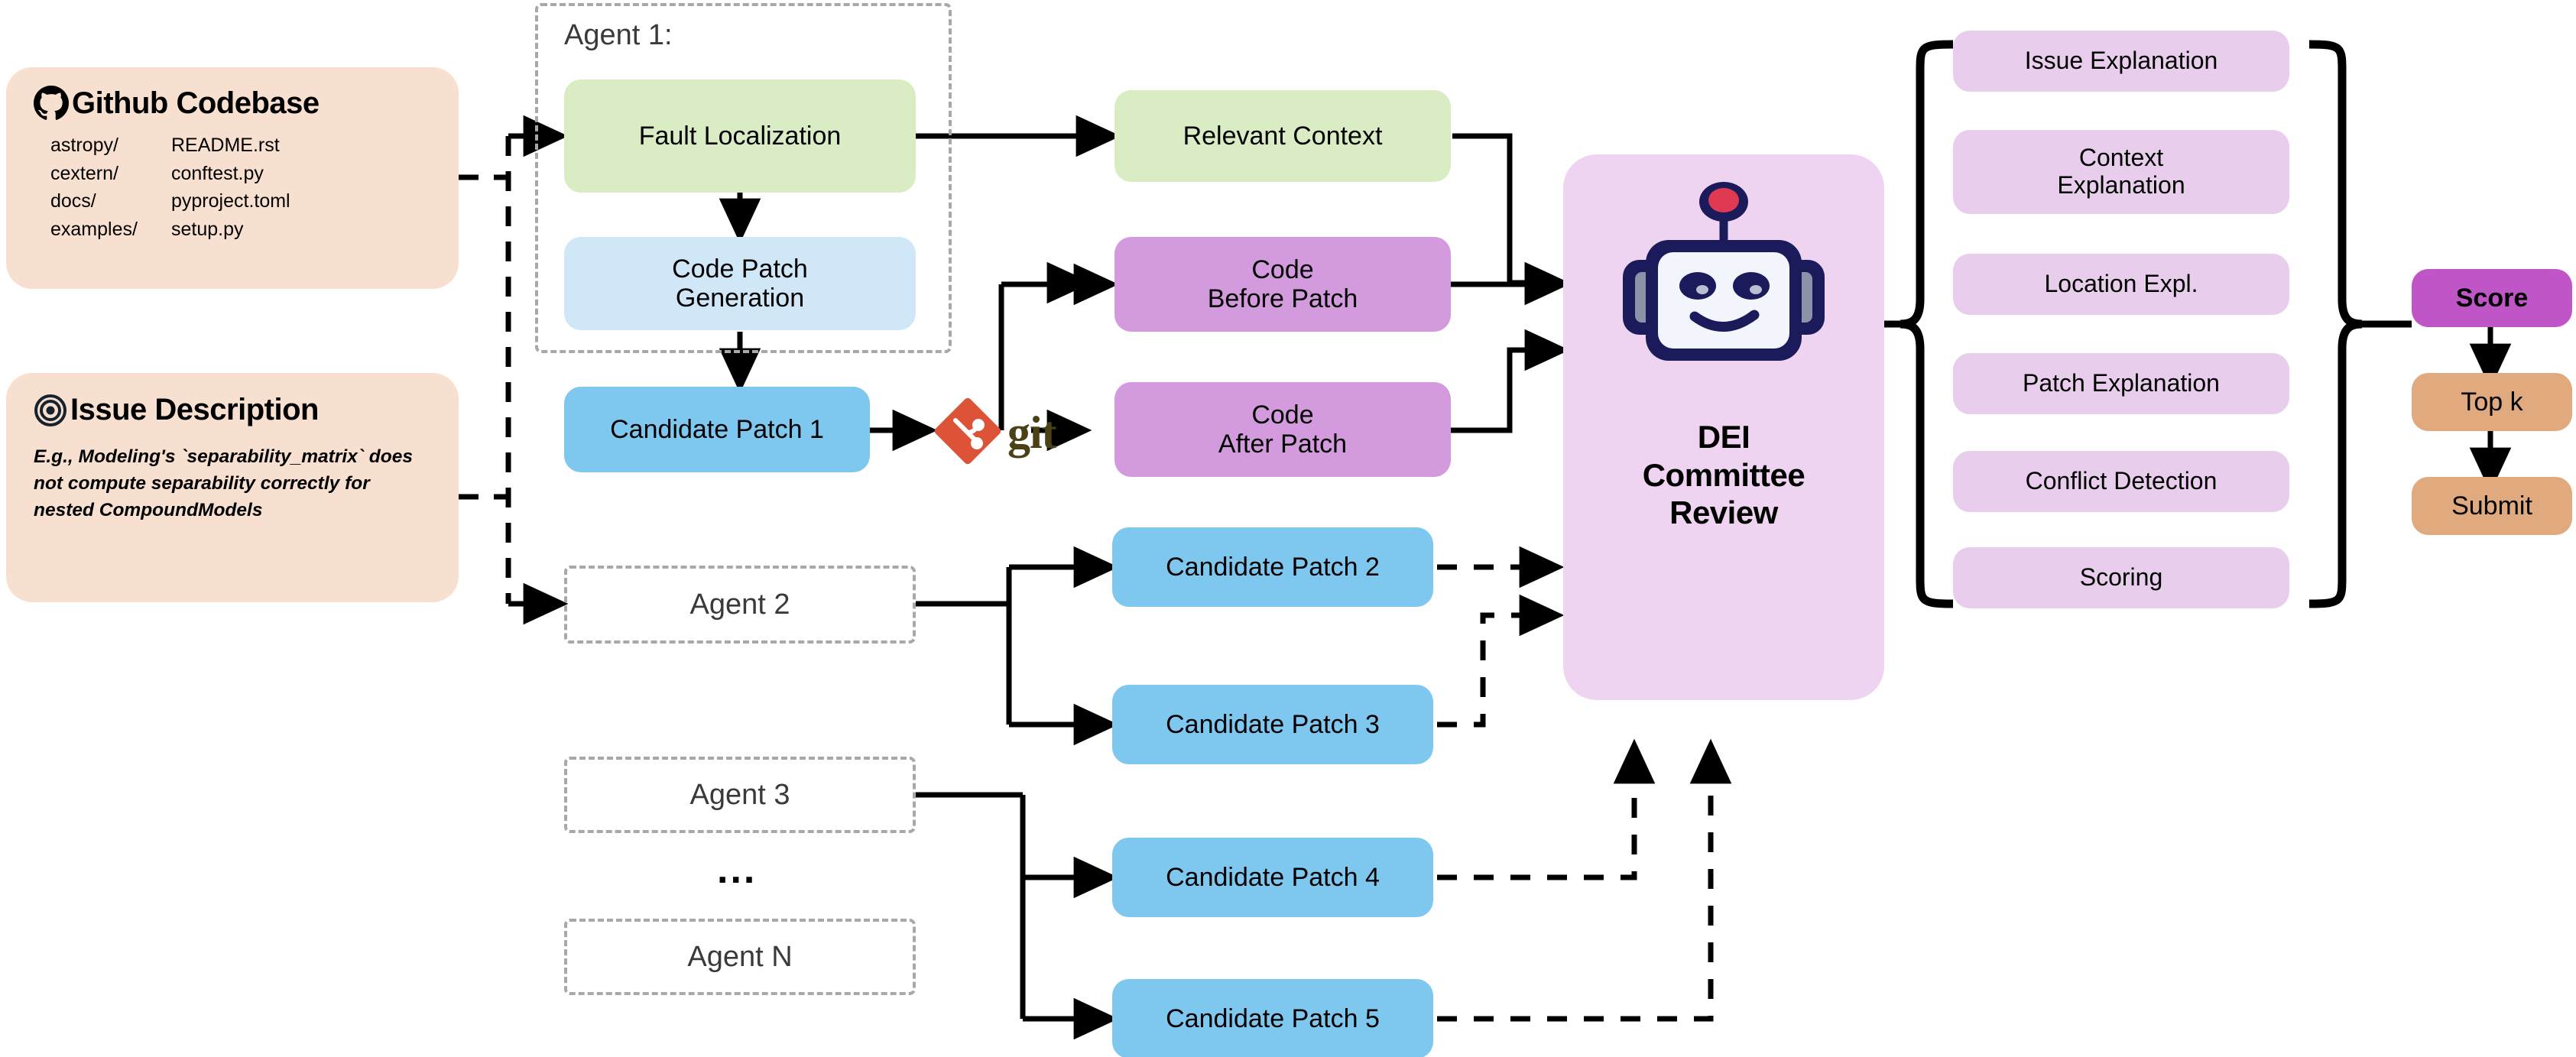  I want to click on issue-description-title: Issue Description, so click(194, 409).